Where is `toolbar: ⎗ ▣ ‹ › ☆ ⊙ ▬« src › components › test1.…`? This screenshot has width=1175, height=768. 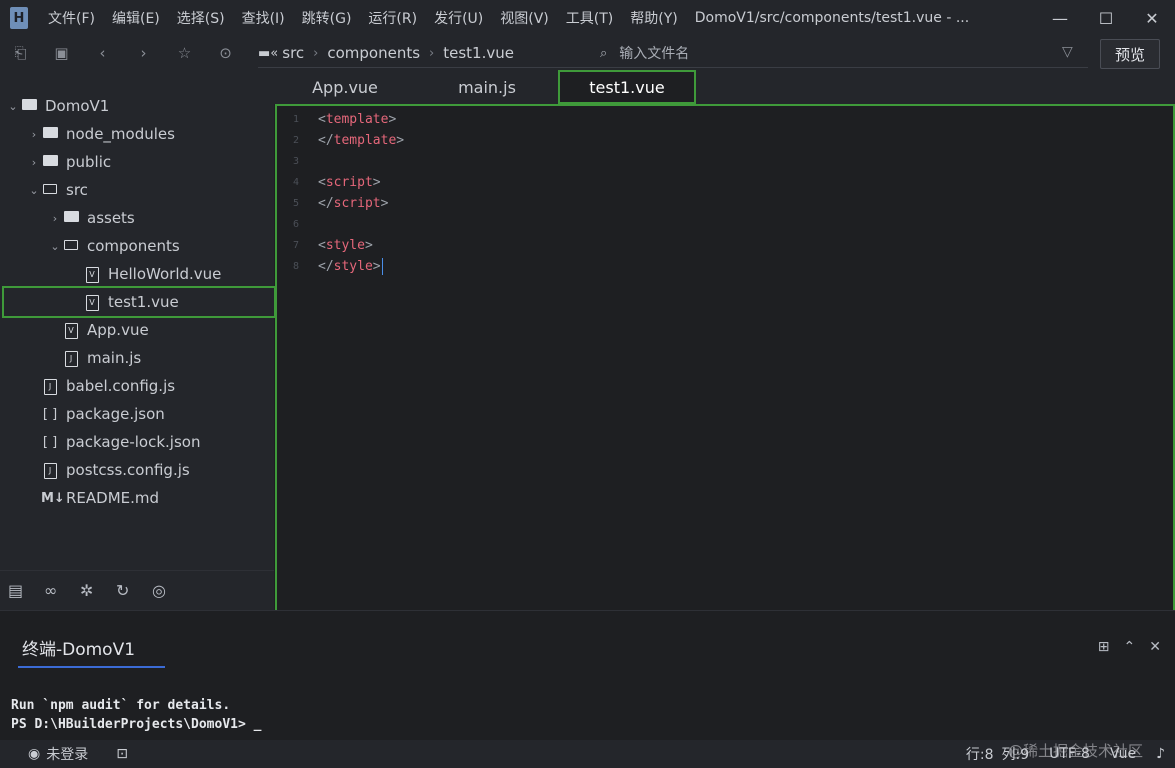 toolbar: ⎗ ▣ ‹ › ☆ ⊙ ▬« src › components › test1.… is located at coordinates (587, 53).